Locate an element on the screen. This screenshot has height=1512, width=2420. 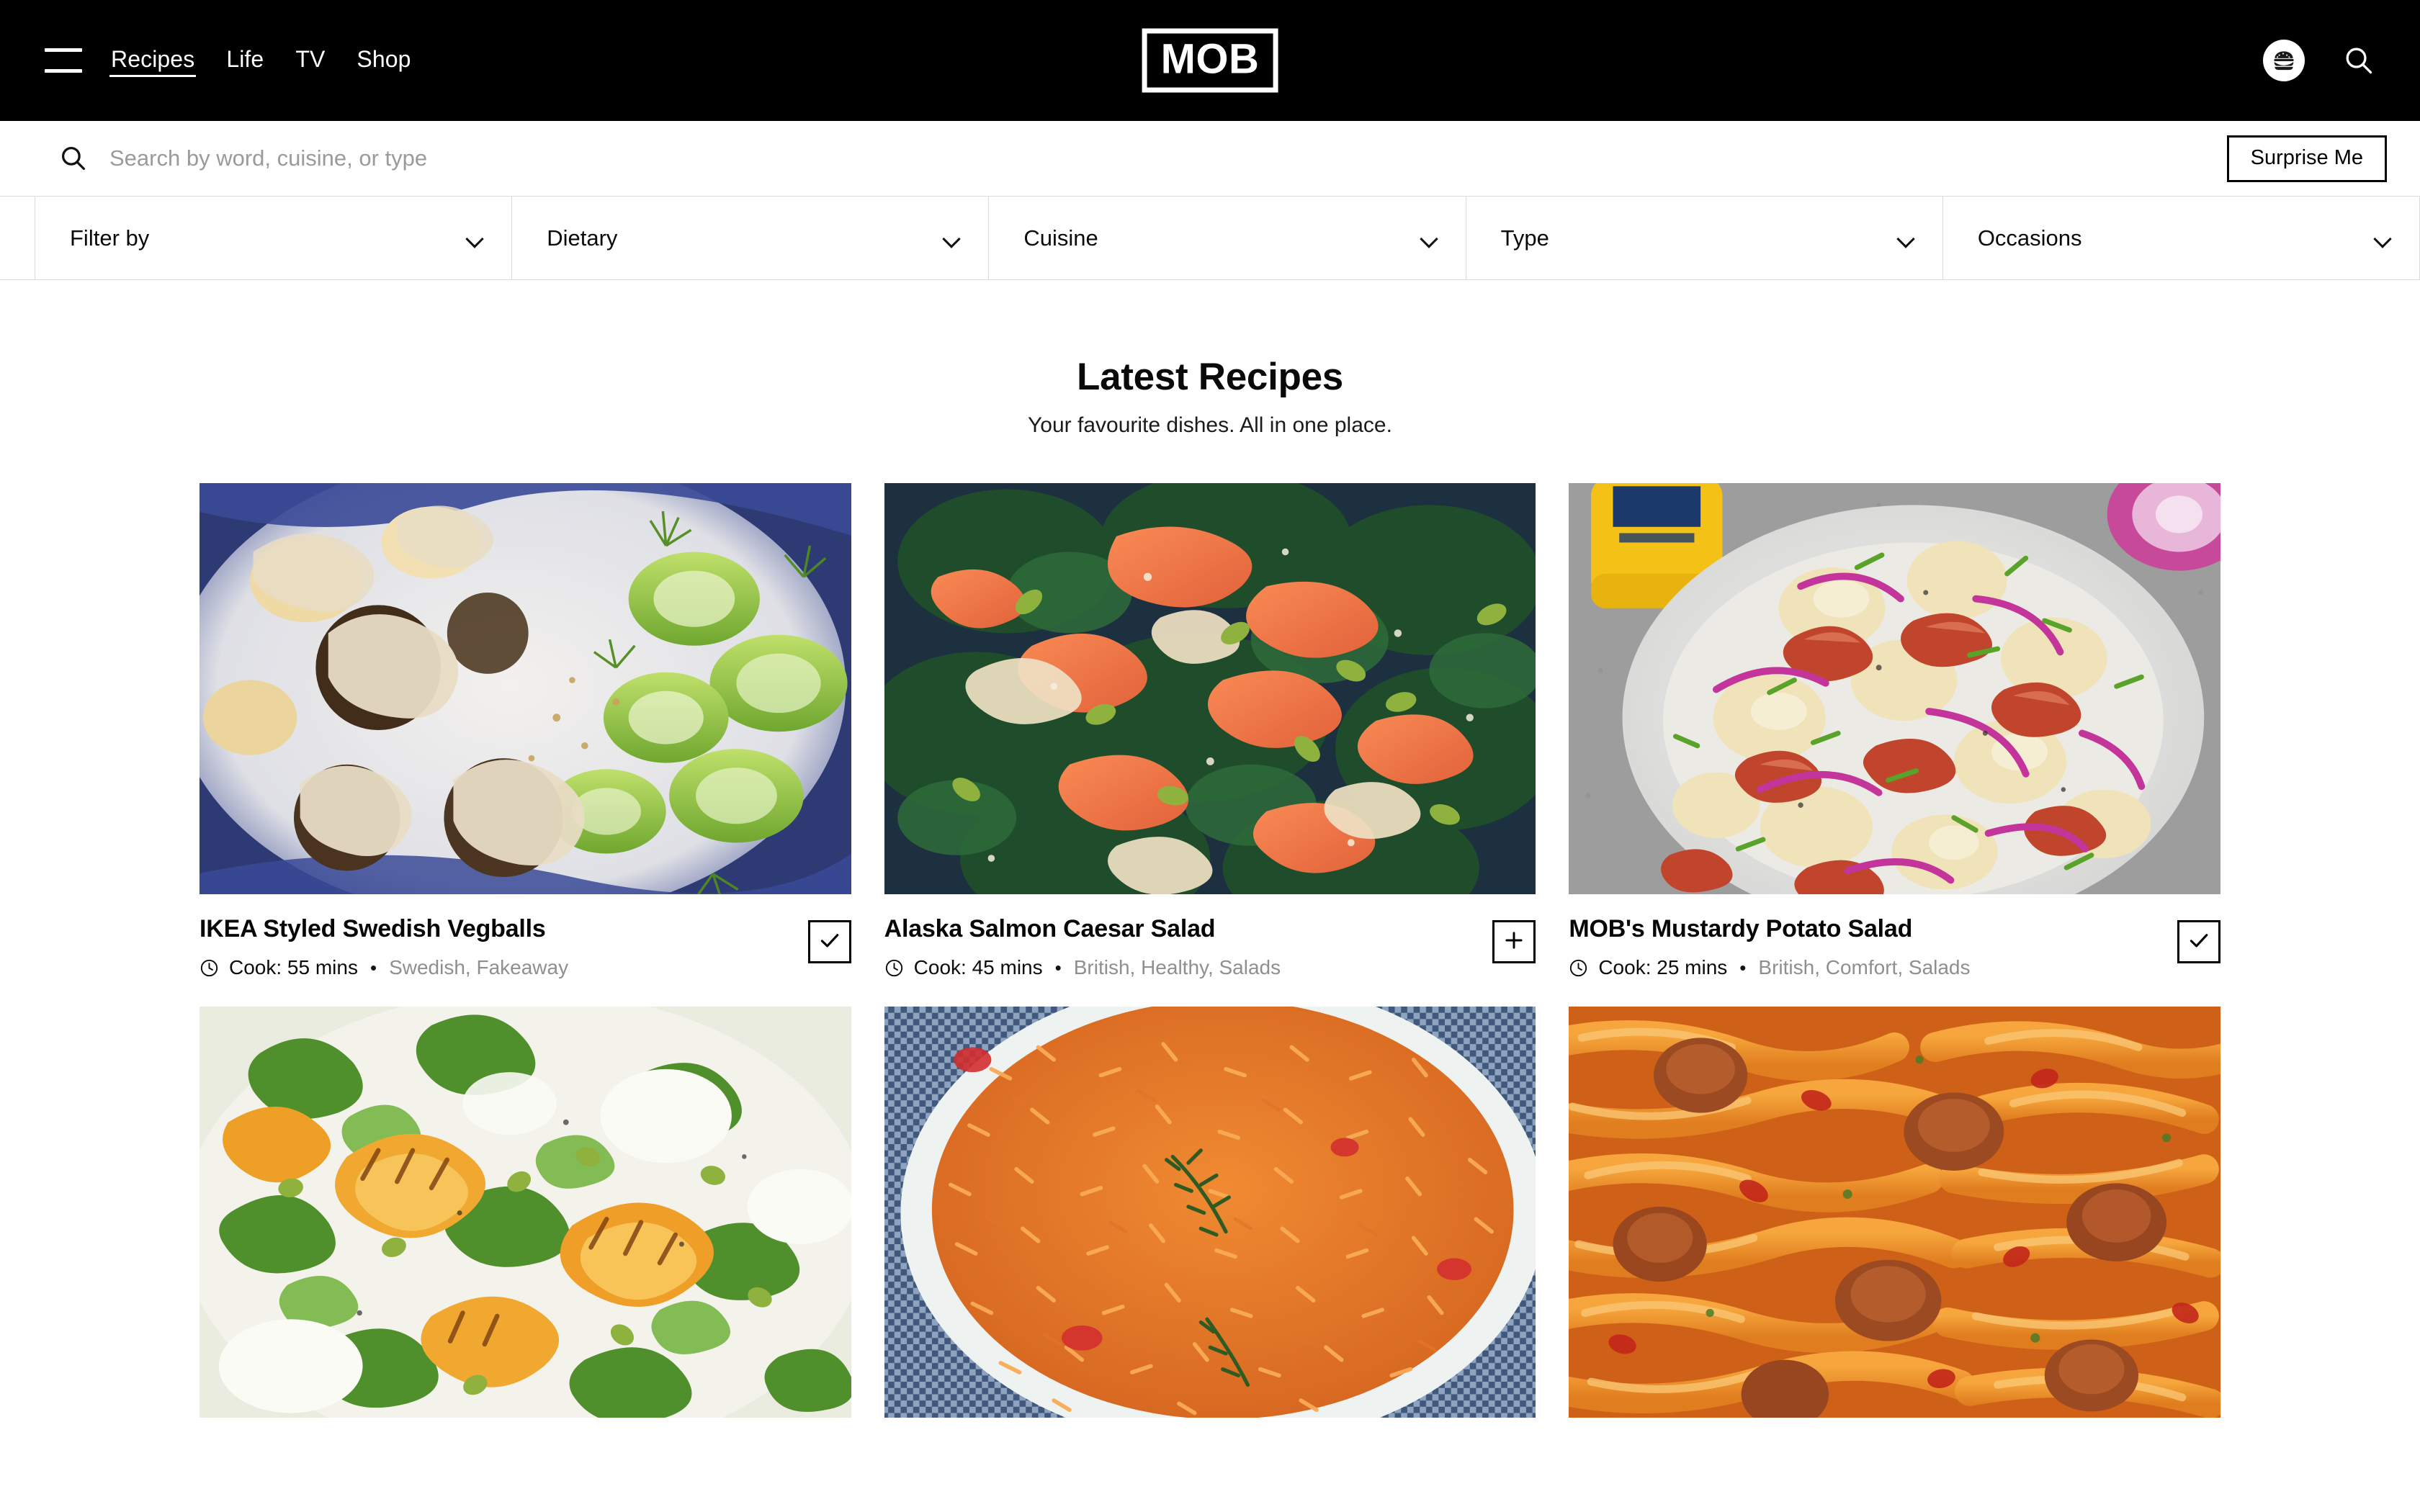
filter-label: Type is located at coordinates (1524, 238).